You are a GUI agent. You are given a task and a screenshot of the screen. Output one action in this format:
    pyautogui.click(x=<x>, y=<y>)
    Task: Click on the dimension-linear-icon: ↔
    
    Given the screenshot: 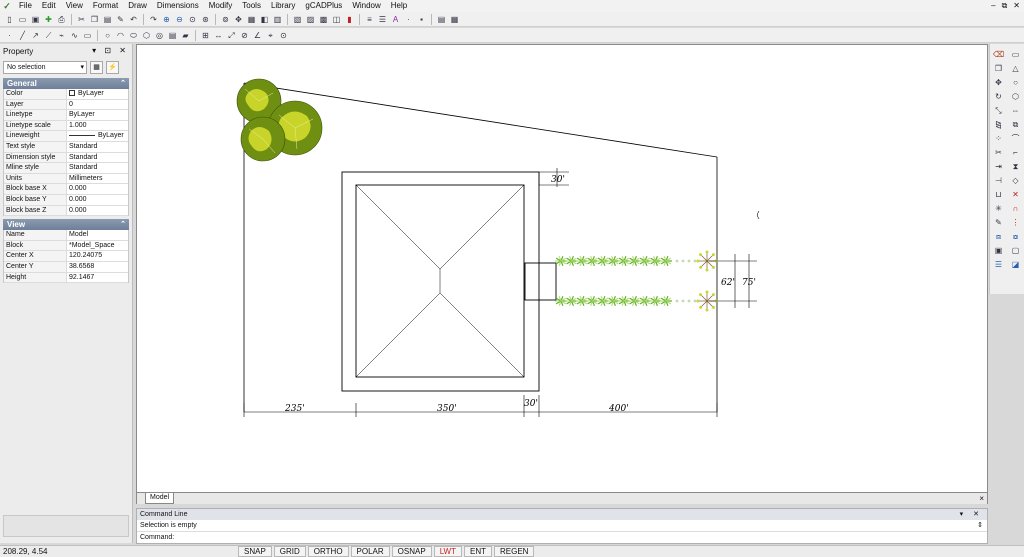 What is the action you would take?
    pyautogui.click(x=218, y=35)
    